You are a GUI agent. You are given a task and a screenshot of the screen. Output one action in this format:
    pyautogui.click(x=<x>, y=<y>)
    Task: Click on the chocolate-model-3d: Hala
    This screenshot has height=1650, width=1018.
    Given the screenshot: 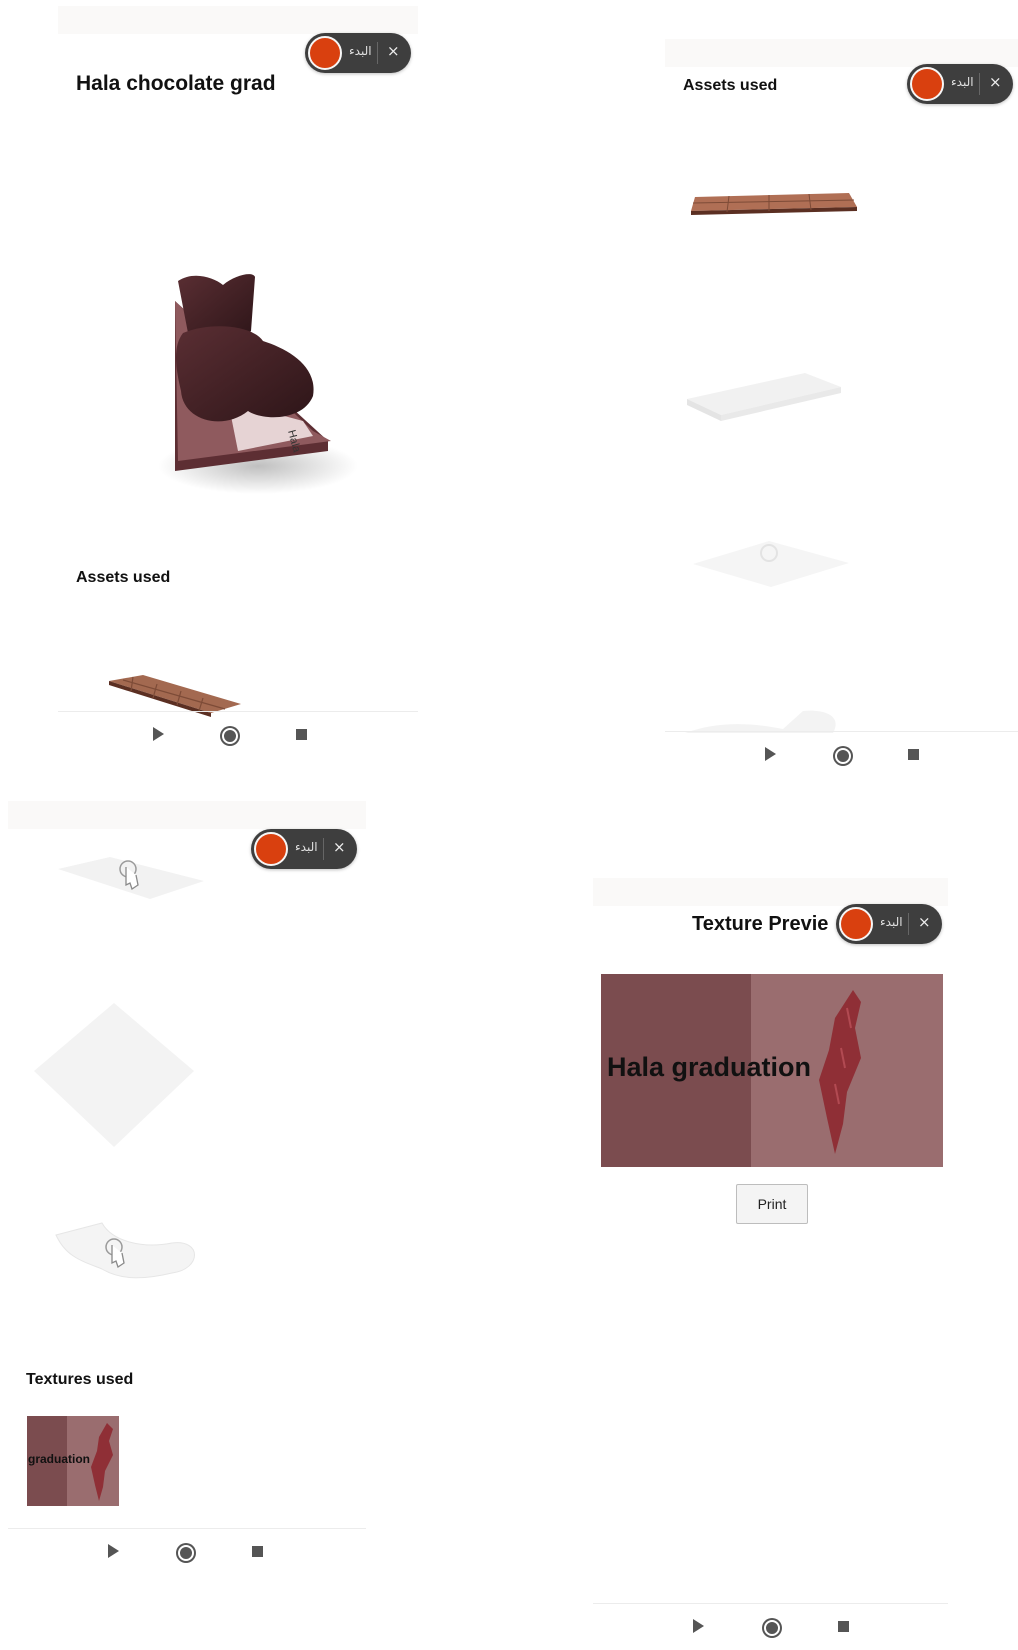 What is the action you would take?
    pyautogui.click(x=268, y=391)
    